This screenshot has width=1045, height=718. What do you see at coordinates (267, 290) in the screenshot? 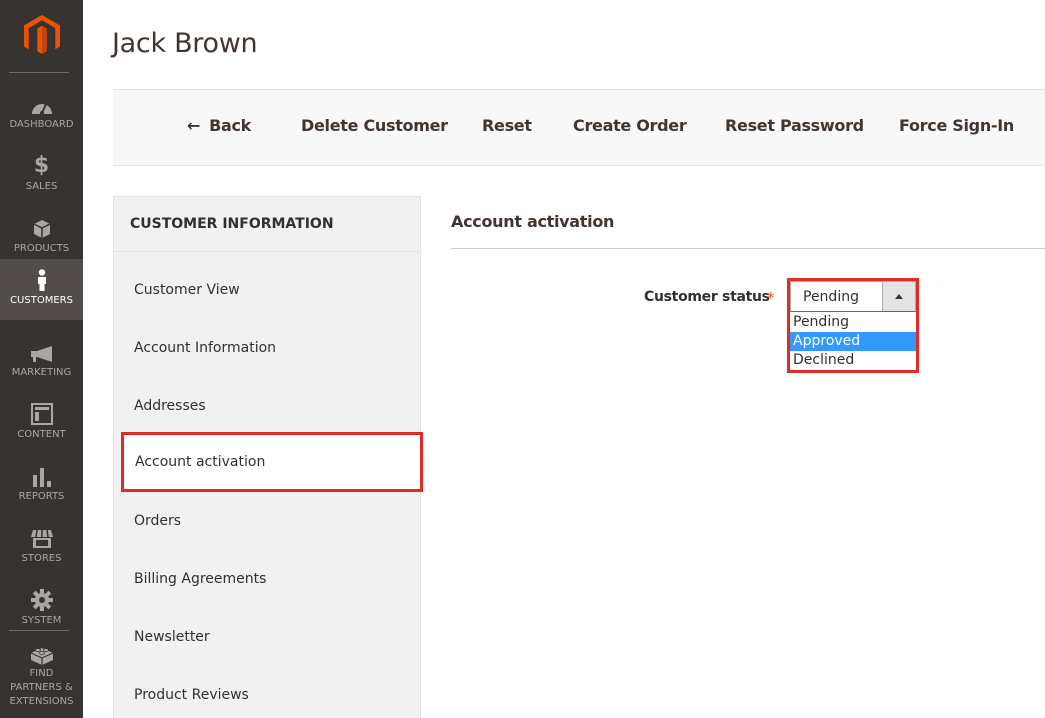
I see `tab-customer-view: Customer View` at bounding box center [267, 290].